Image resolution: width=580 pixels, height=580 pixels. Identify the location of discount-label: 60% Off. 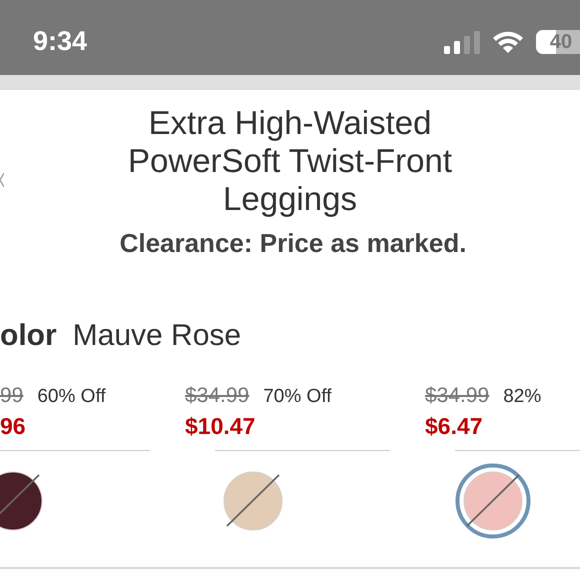
(71, 397).